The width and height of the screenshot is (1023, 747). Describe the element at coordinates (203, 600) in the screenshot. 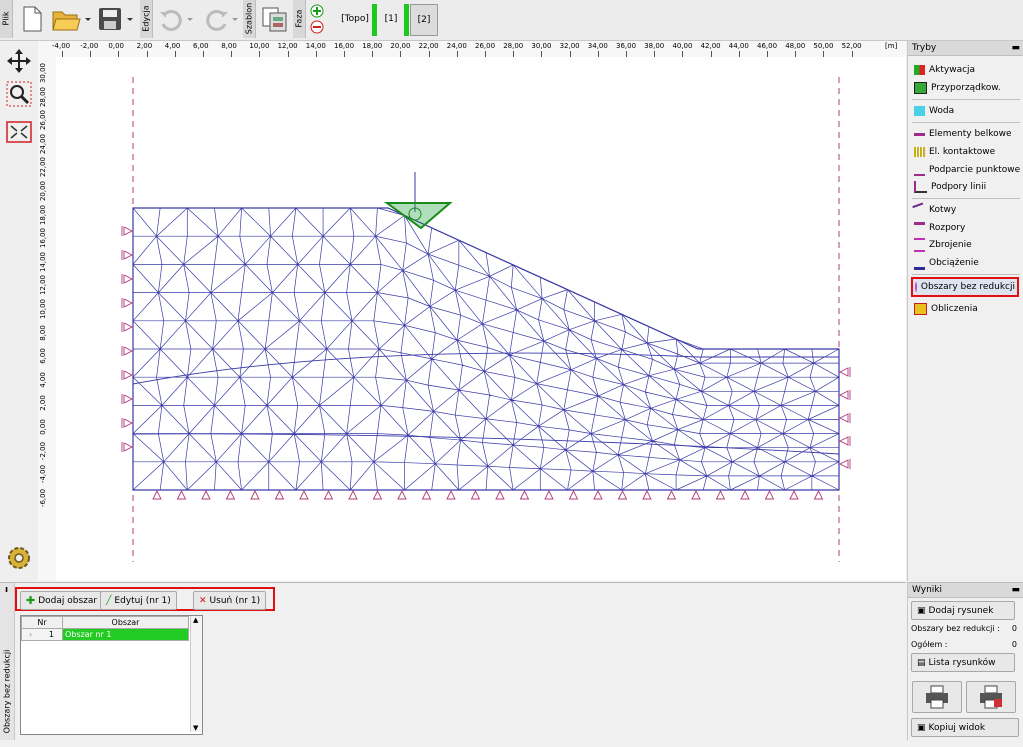

I see `delete-x-icon: ✕` at that location.